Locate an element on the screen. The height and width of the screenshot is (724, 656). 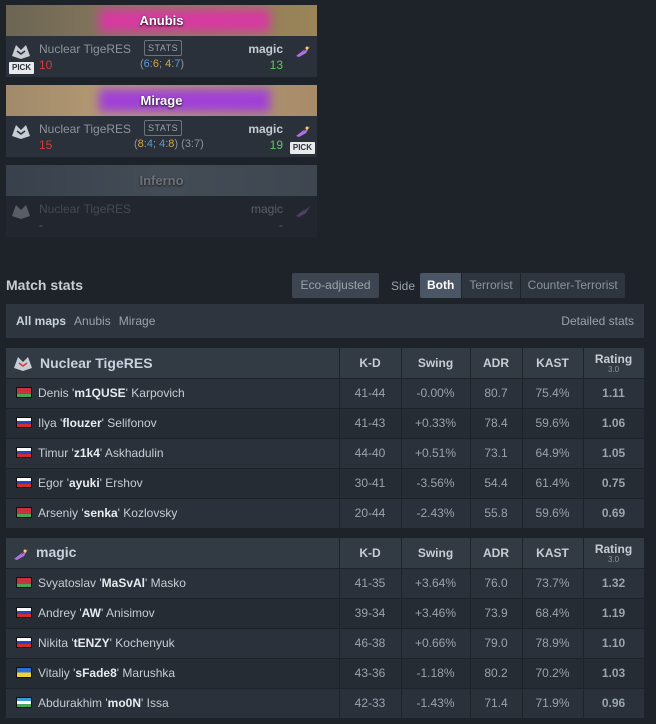
kast-cell: 73.7% is located at coordinates (553, 582).